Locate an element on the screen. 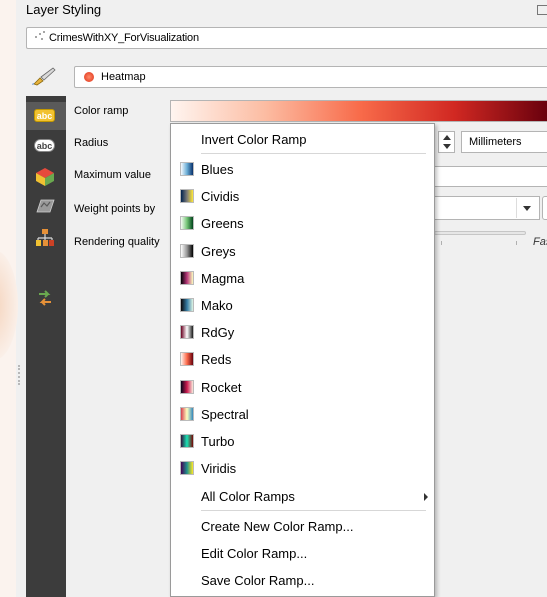 The width and height of the screenshot is (547, 597). layer-select-value: CrimesWithXY_ForVisualization is located at coordinates (124, 38).